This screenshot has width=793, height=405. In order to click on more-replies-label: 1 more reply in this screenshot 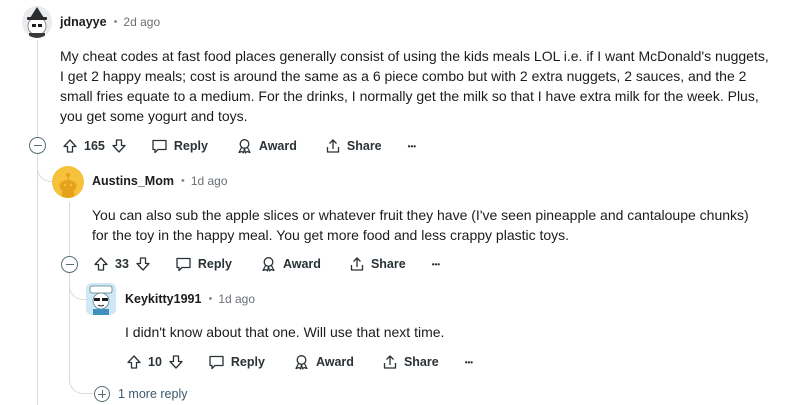, I will do `click(153, 394)`.